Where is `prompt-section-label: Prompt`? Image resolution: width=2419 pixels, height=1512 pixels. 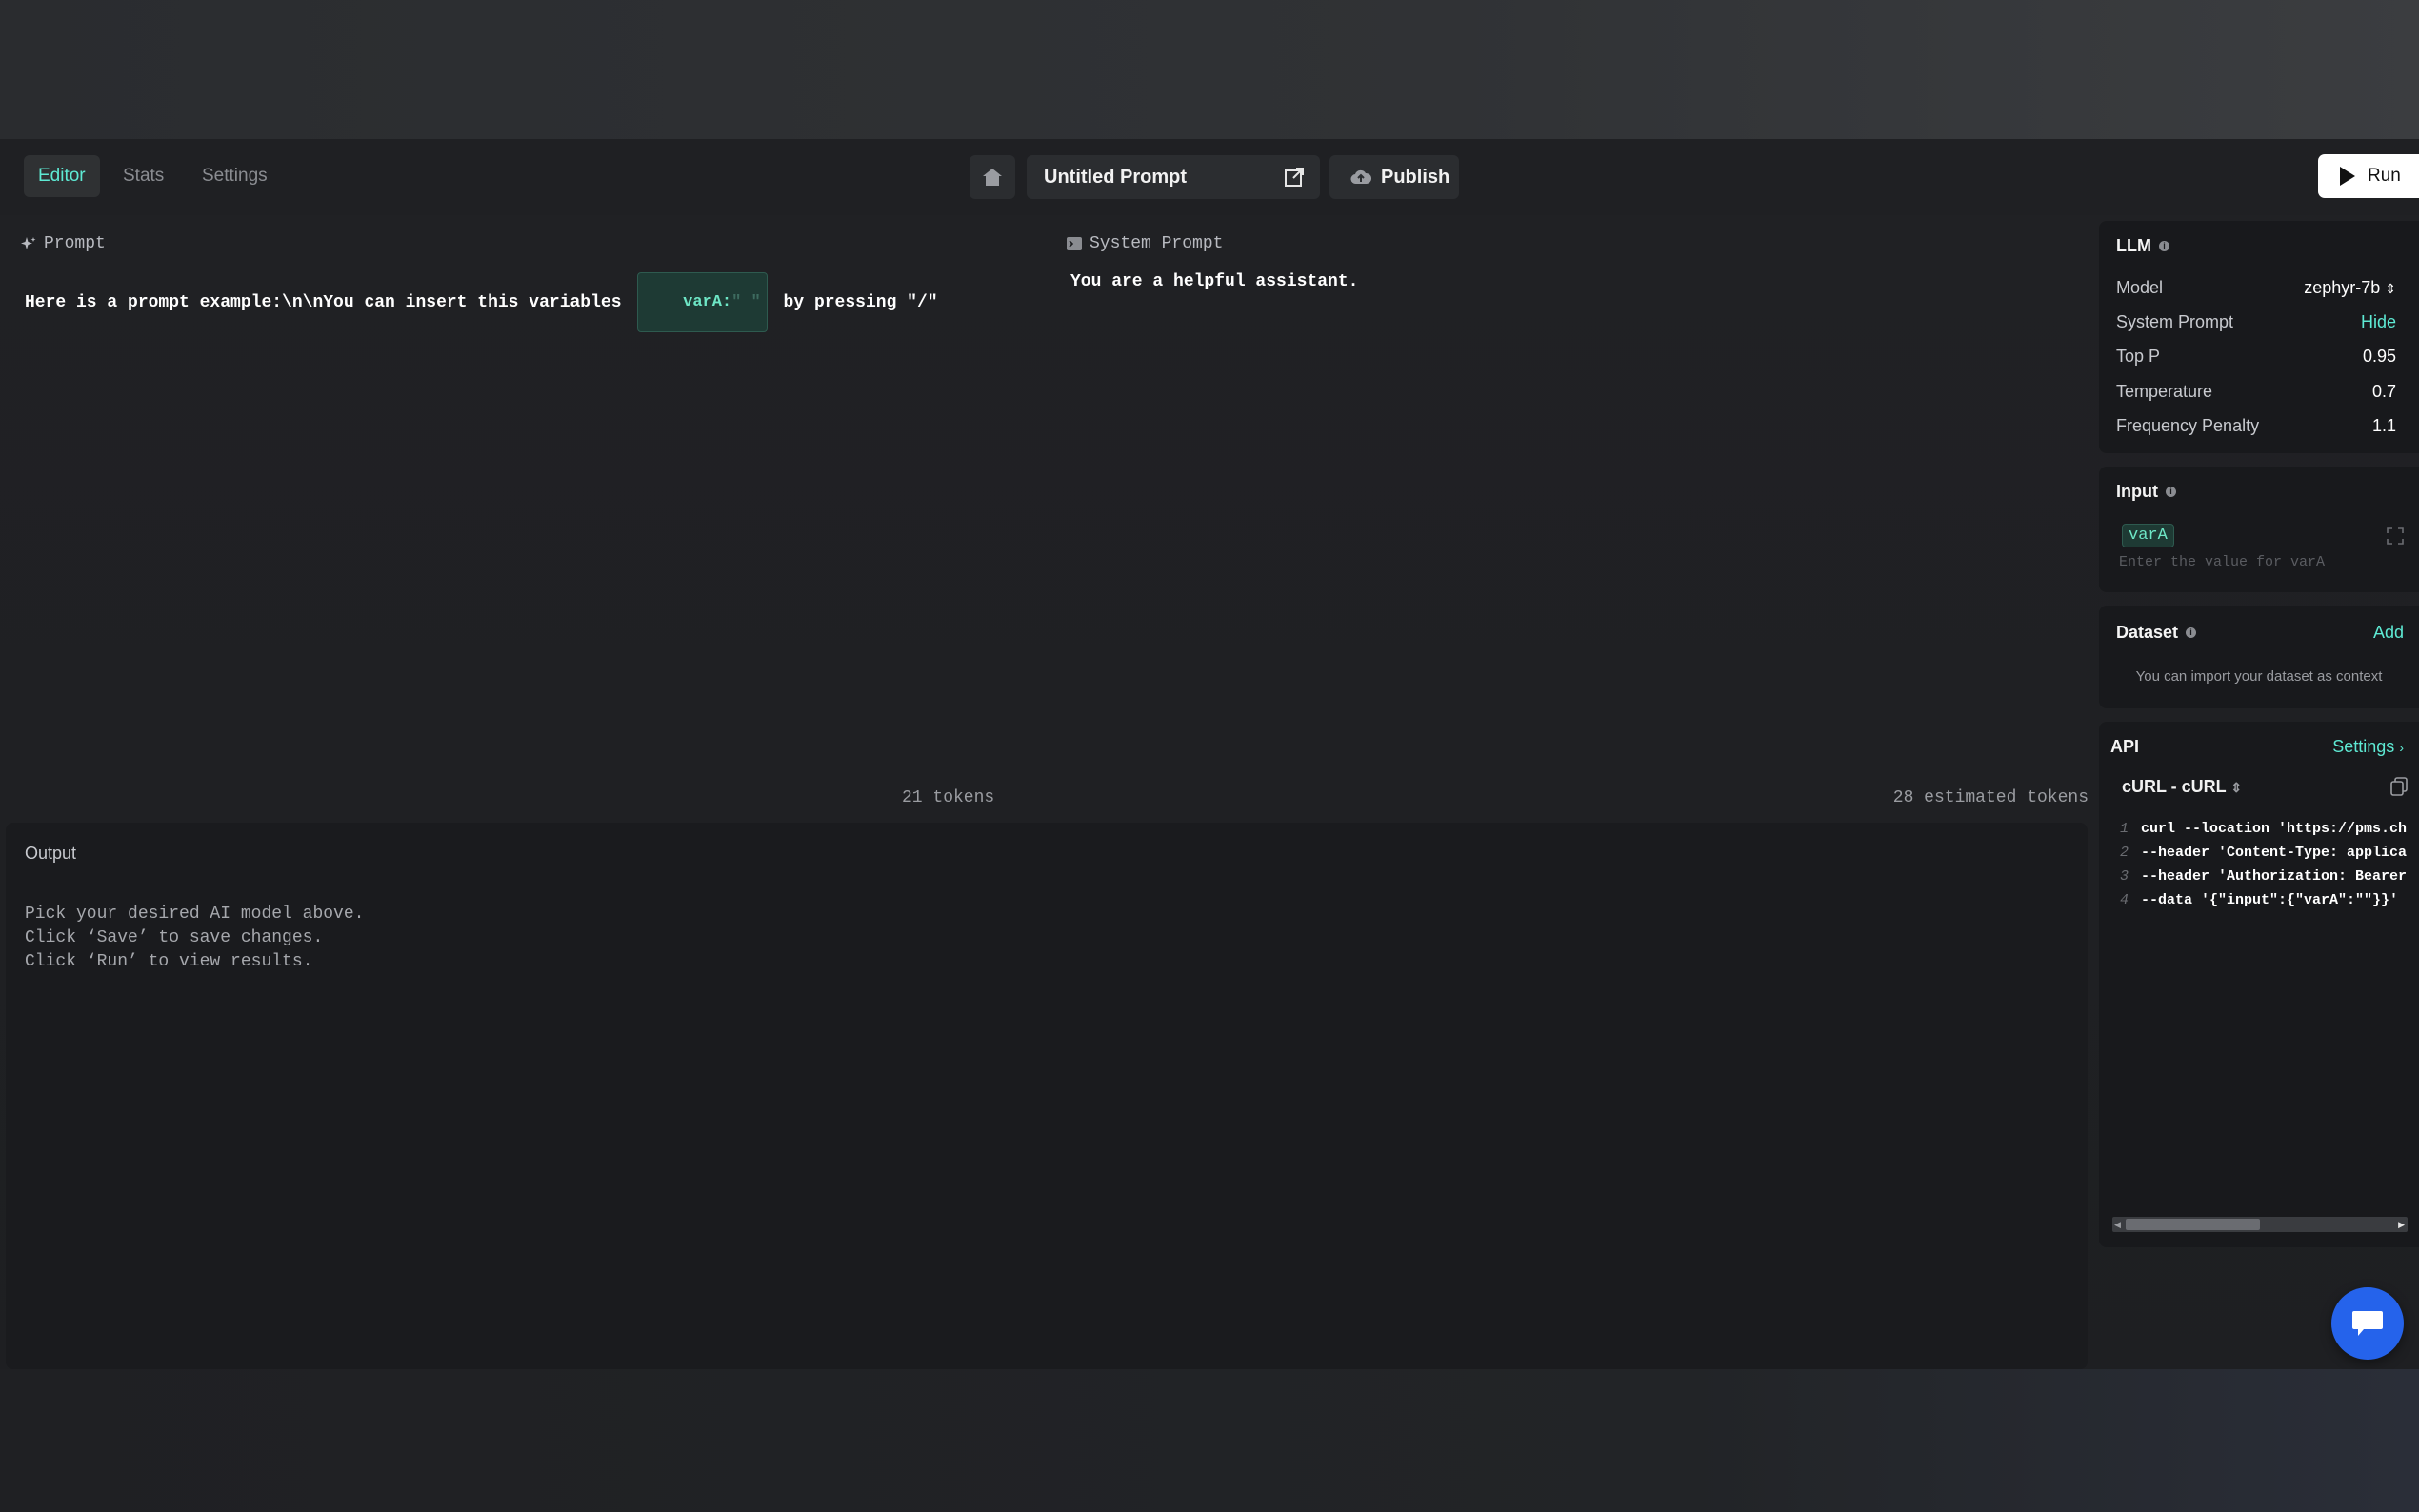 prompt-section-label: Prompt is located at coordinates (63, 243).